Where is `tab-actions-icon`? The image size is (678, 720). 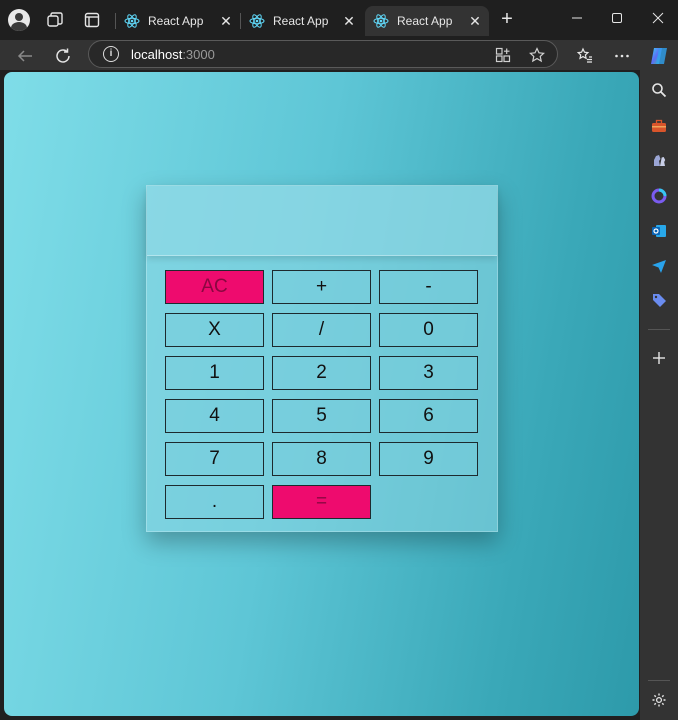
tab-actions-icon is located at coordinates (92, 20).